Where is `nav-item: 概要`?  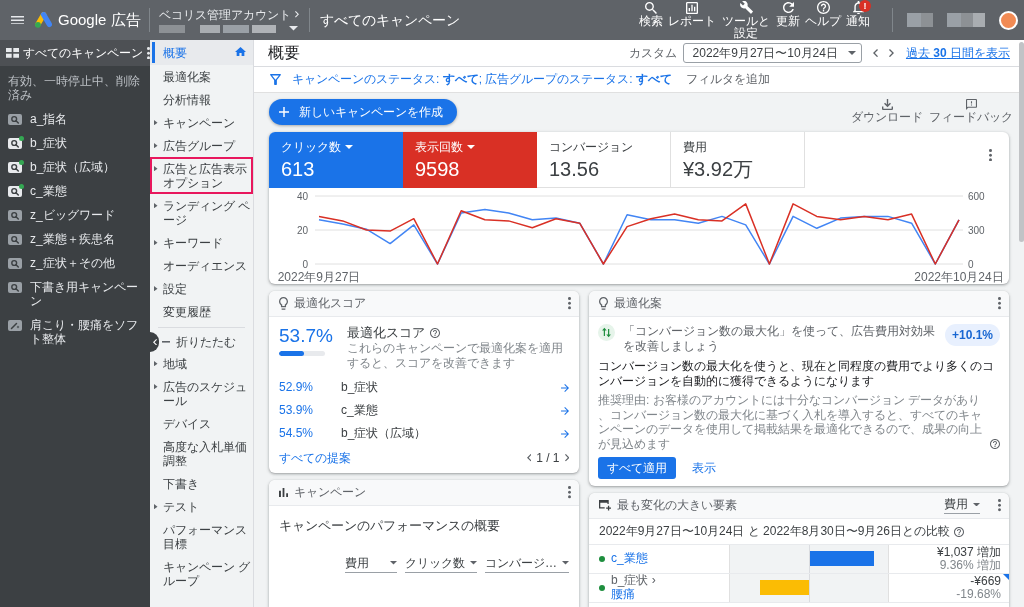
nav-item: 概要 is located at coordinates (201, 52).